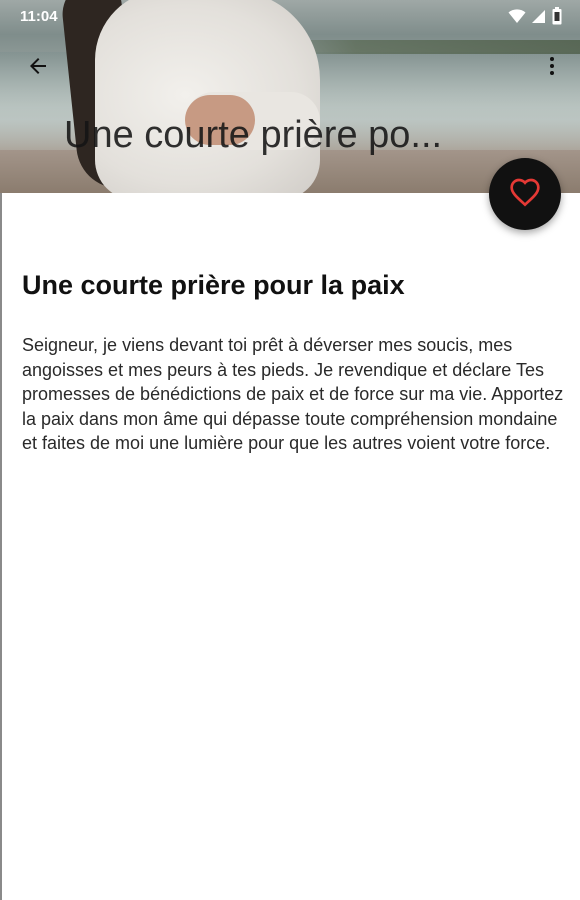 The width and height of the screenshot is (580, 900). Describe the element at coordinates (557, 18) in the screenshot. I see `battery-icon` at that location.